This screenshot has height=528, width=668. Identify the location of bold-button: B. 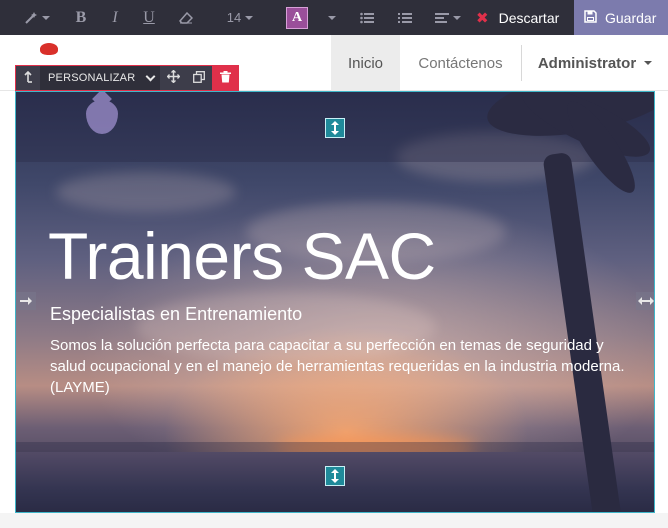
(81, 17).